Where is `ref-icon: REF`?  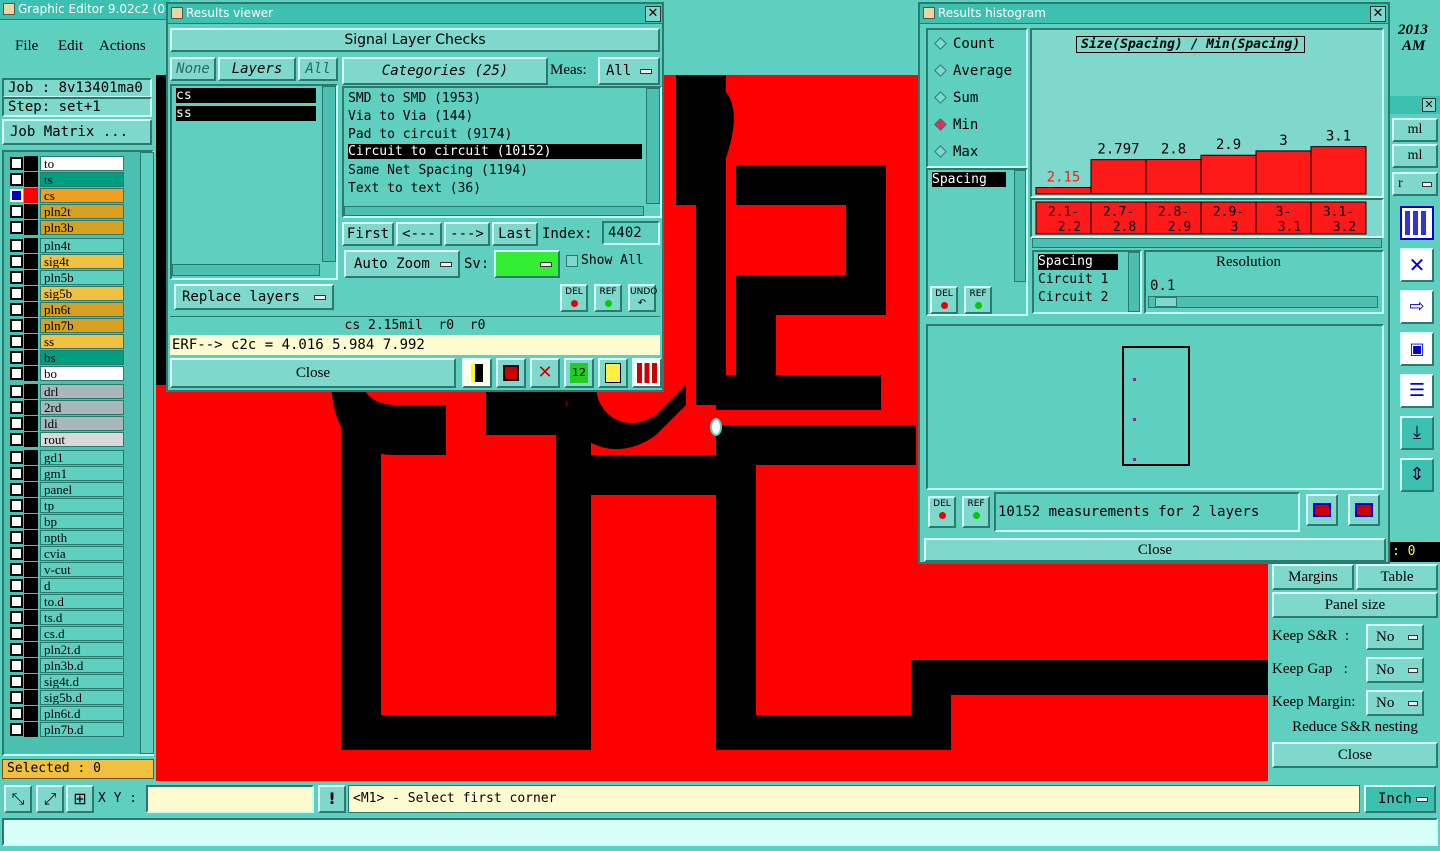 ref-icon: REF is located at coordinates (608, 298).